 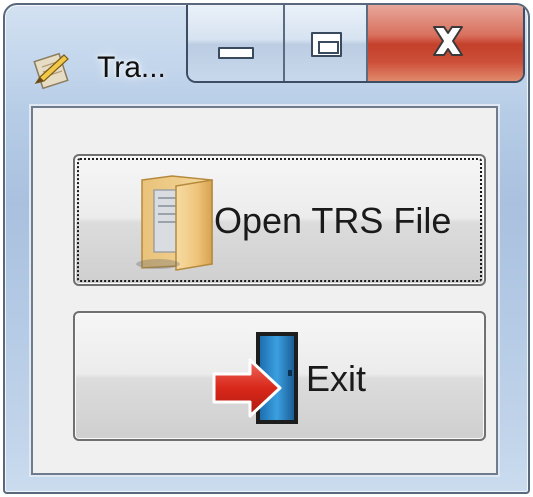 I want to click on exit-label: Exit, so click(x=336, y=378).